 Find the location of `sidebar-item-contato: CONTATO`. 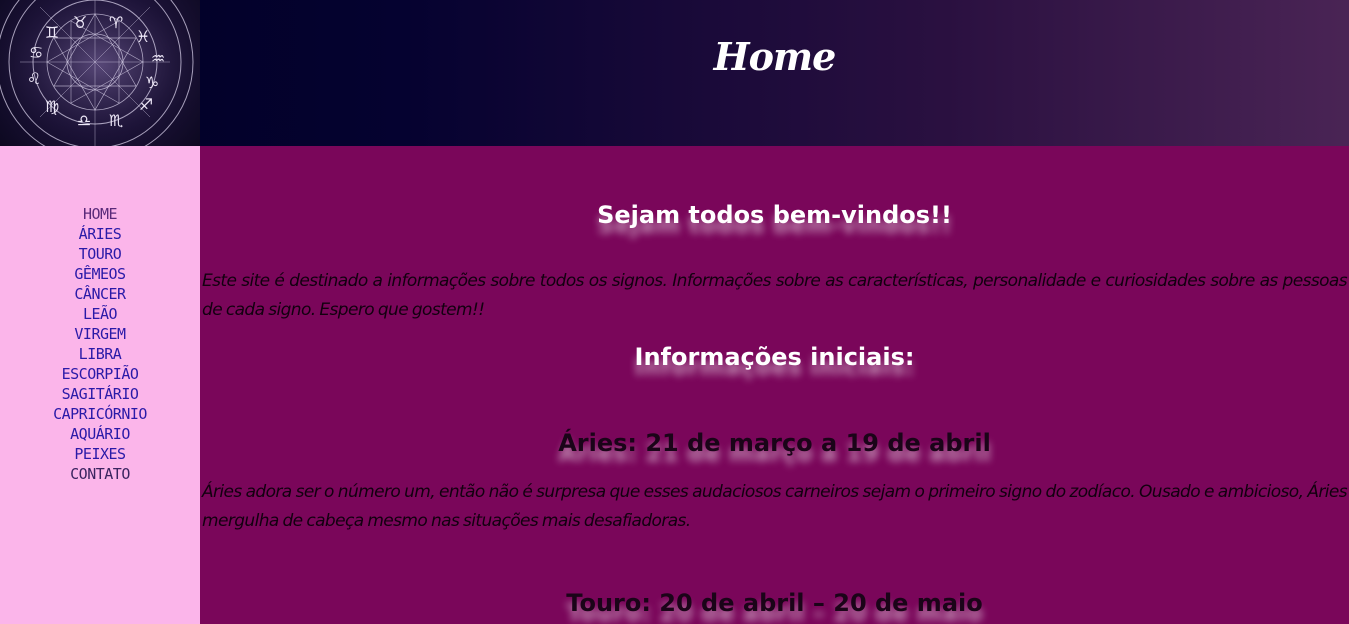

sidebar-item-contato: CONTATO is located at coordinates (100, 474).